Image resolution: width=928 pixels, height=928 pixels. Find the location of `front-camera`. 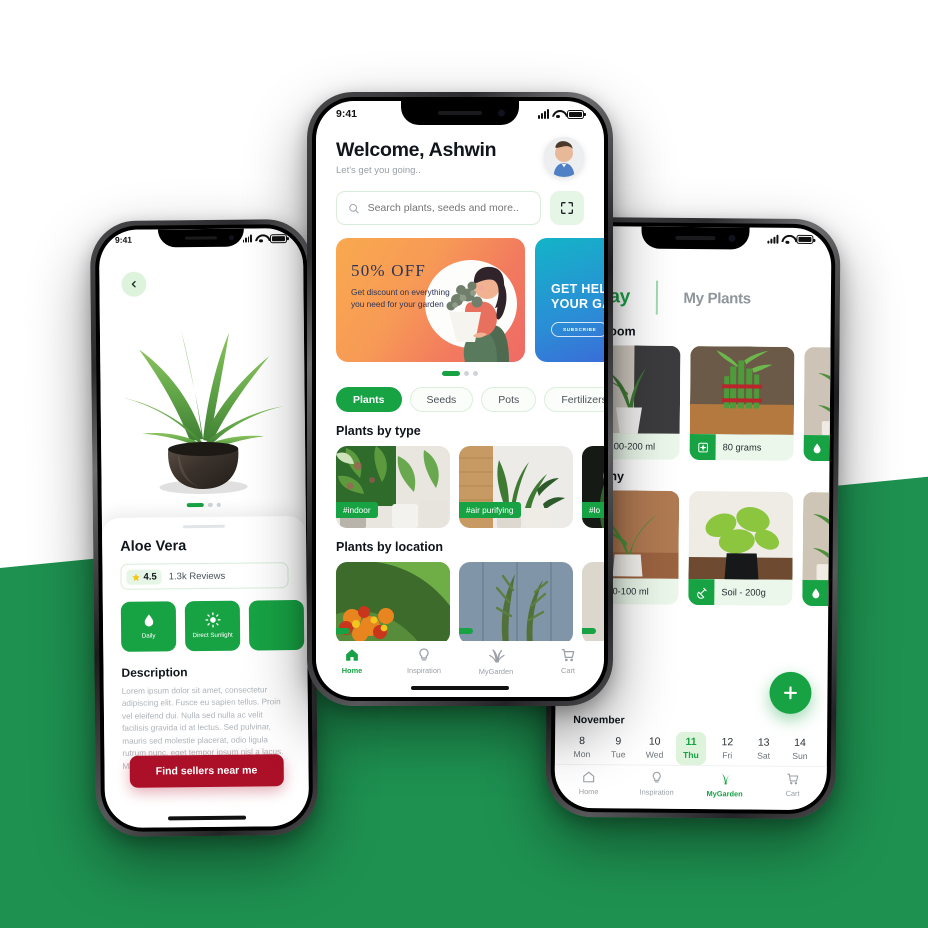

front-camera is located at coordinates (231, 238).